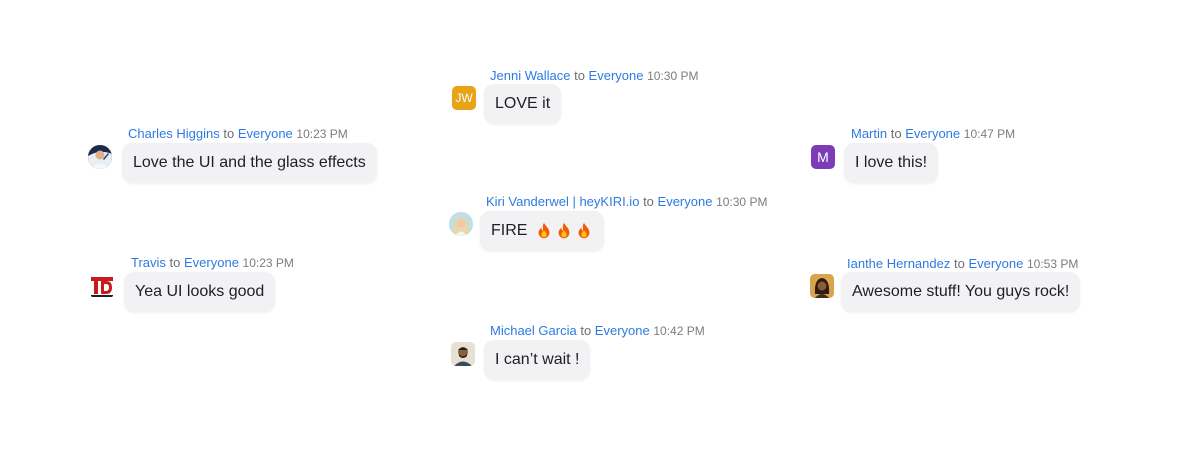 Image resolution: width=1200 pixels, height=461 pixels. I want to click on message-bubble: Yea UI looks good, so click(200, 292).